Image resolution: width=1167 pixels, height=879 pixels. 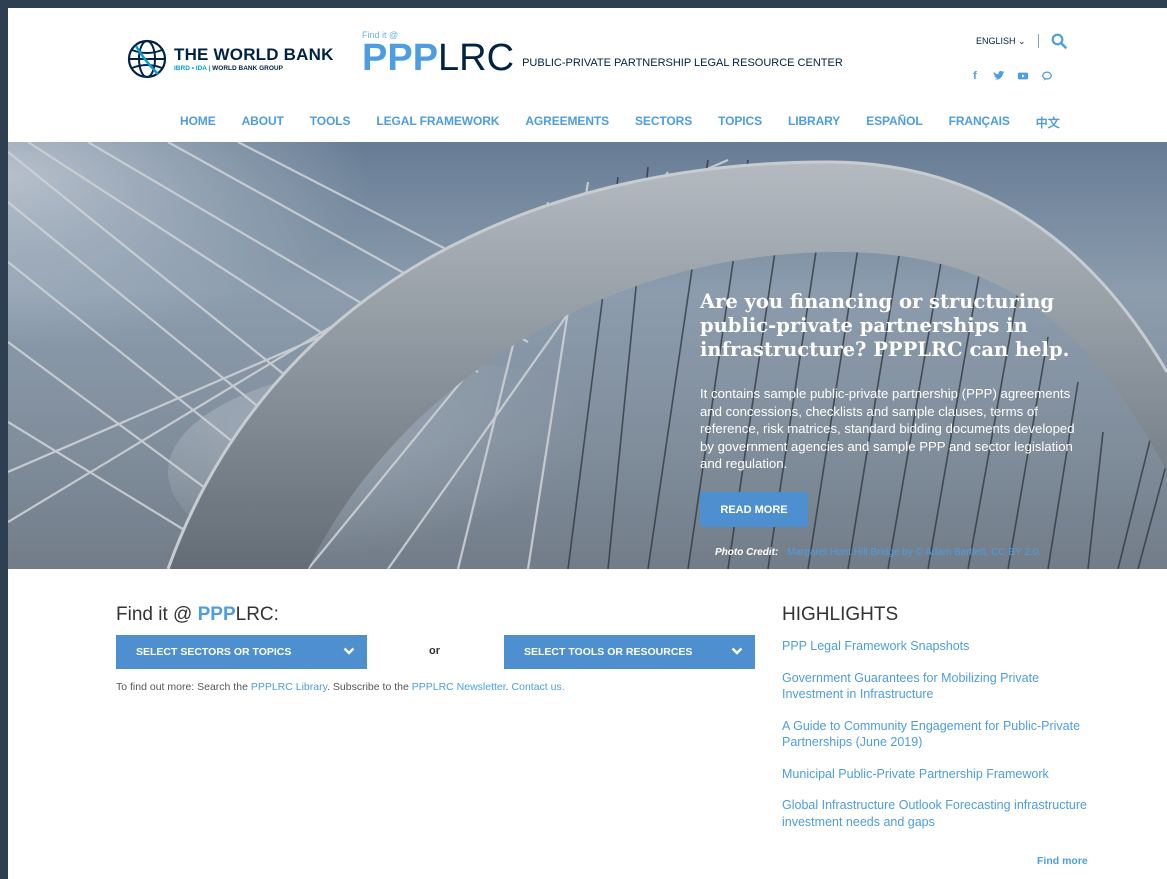 I want to click on social-links: f, so click(x=1011, y=76).